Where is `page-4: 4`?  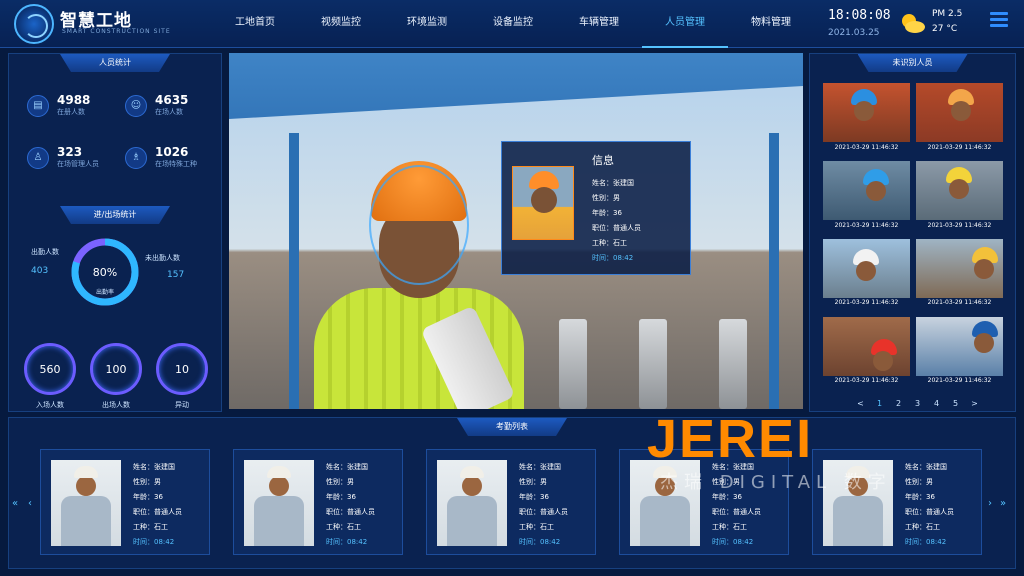
page-4: 4 is located at coordinates (936, 403).